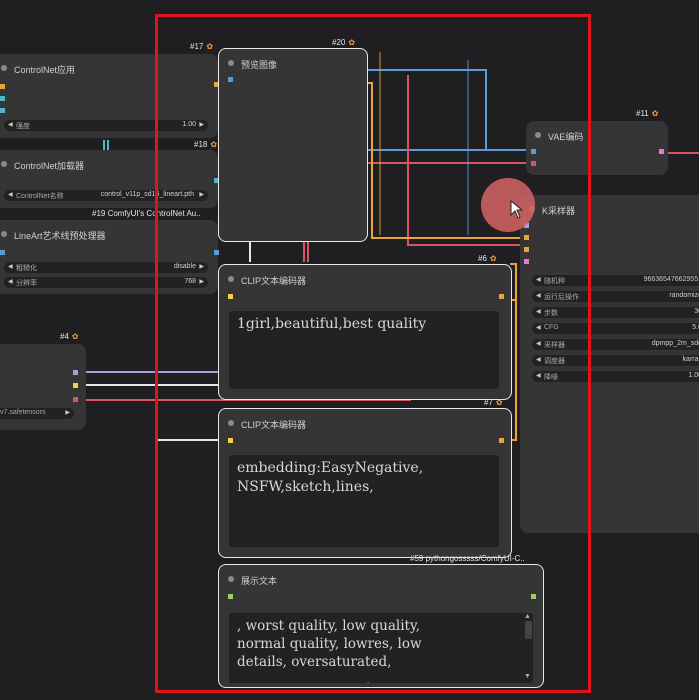  I want to click on arrow-right-icon: ▶, so click(67, 413).